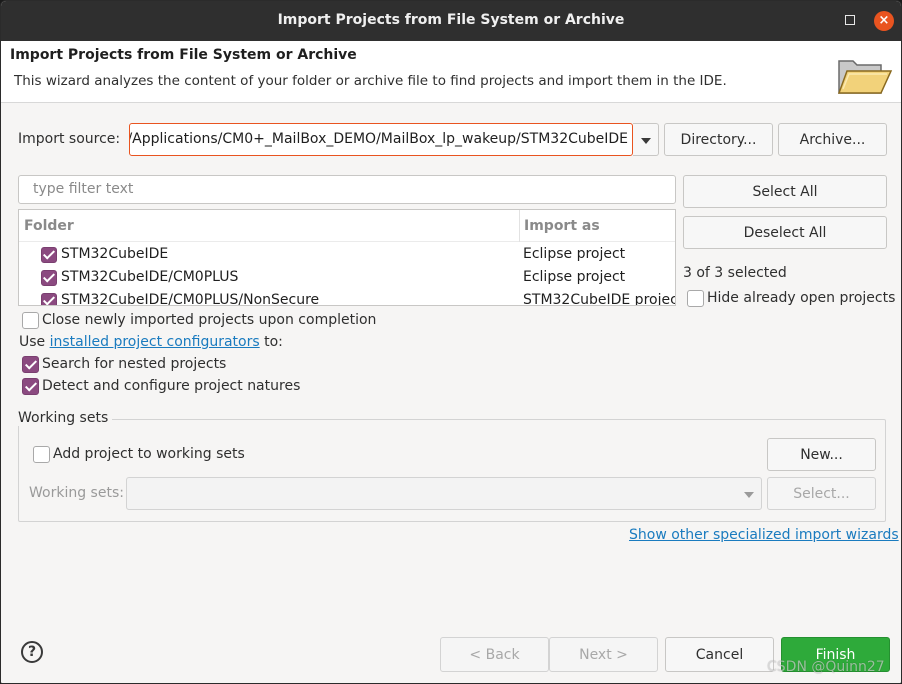 The height and width of the screenshot is (684, 902). I want to click on folder-cell: STM32CubeIDE/CM0PLUS, so click(150, 277).